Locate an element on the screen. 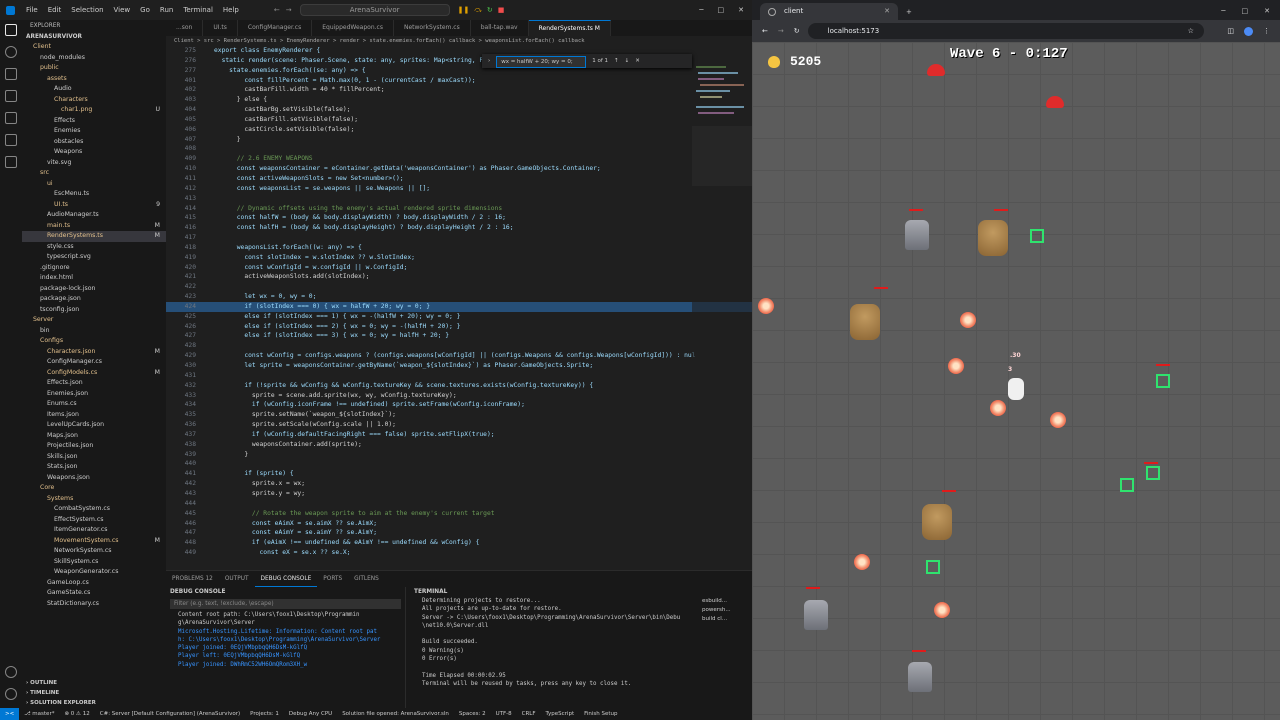 The height and width of the screenshot is (720, 1280). editor-tab: ball-tap.wav is located at coordinates (500, 28).